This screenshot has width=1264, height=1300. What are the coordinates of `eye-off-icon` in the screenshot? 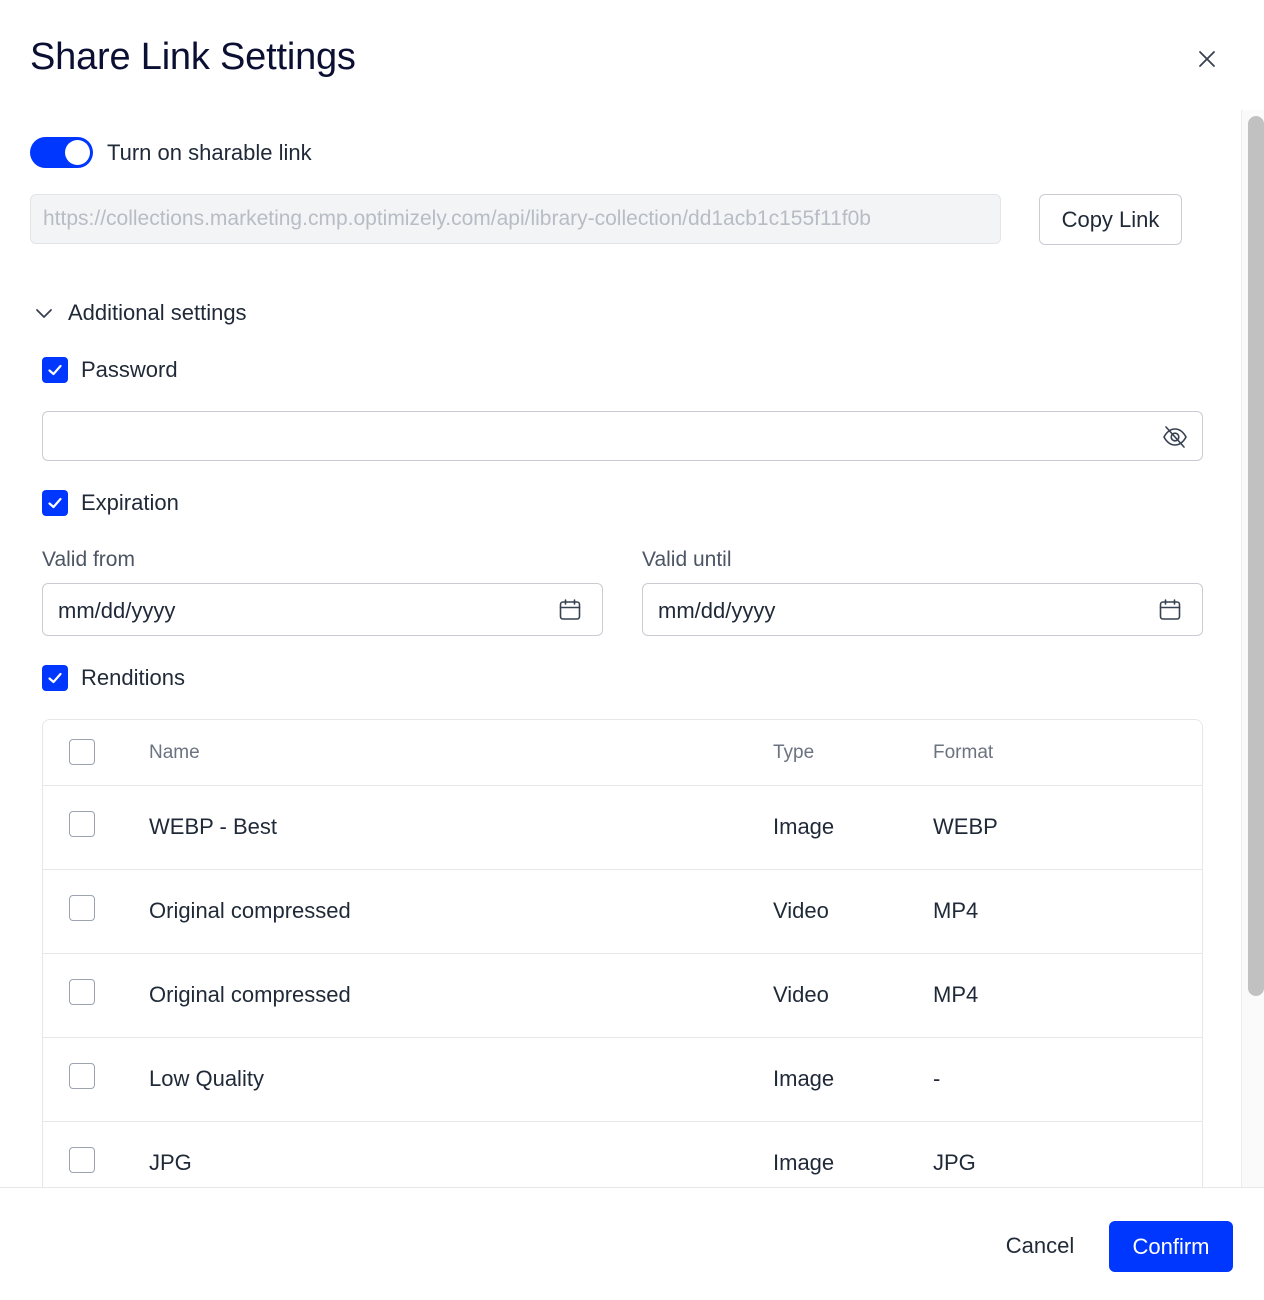 It's located at (1175, 437).